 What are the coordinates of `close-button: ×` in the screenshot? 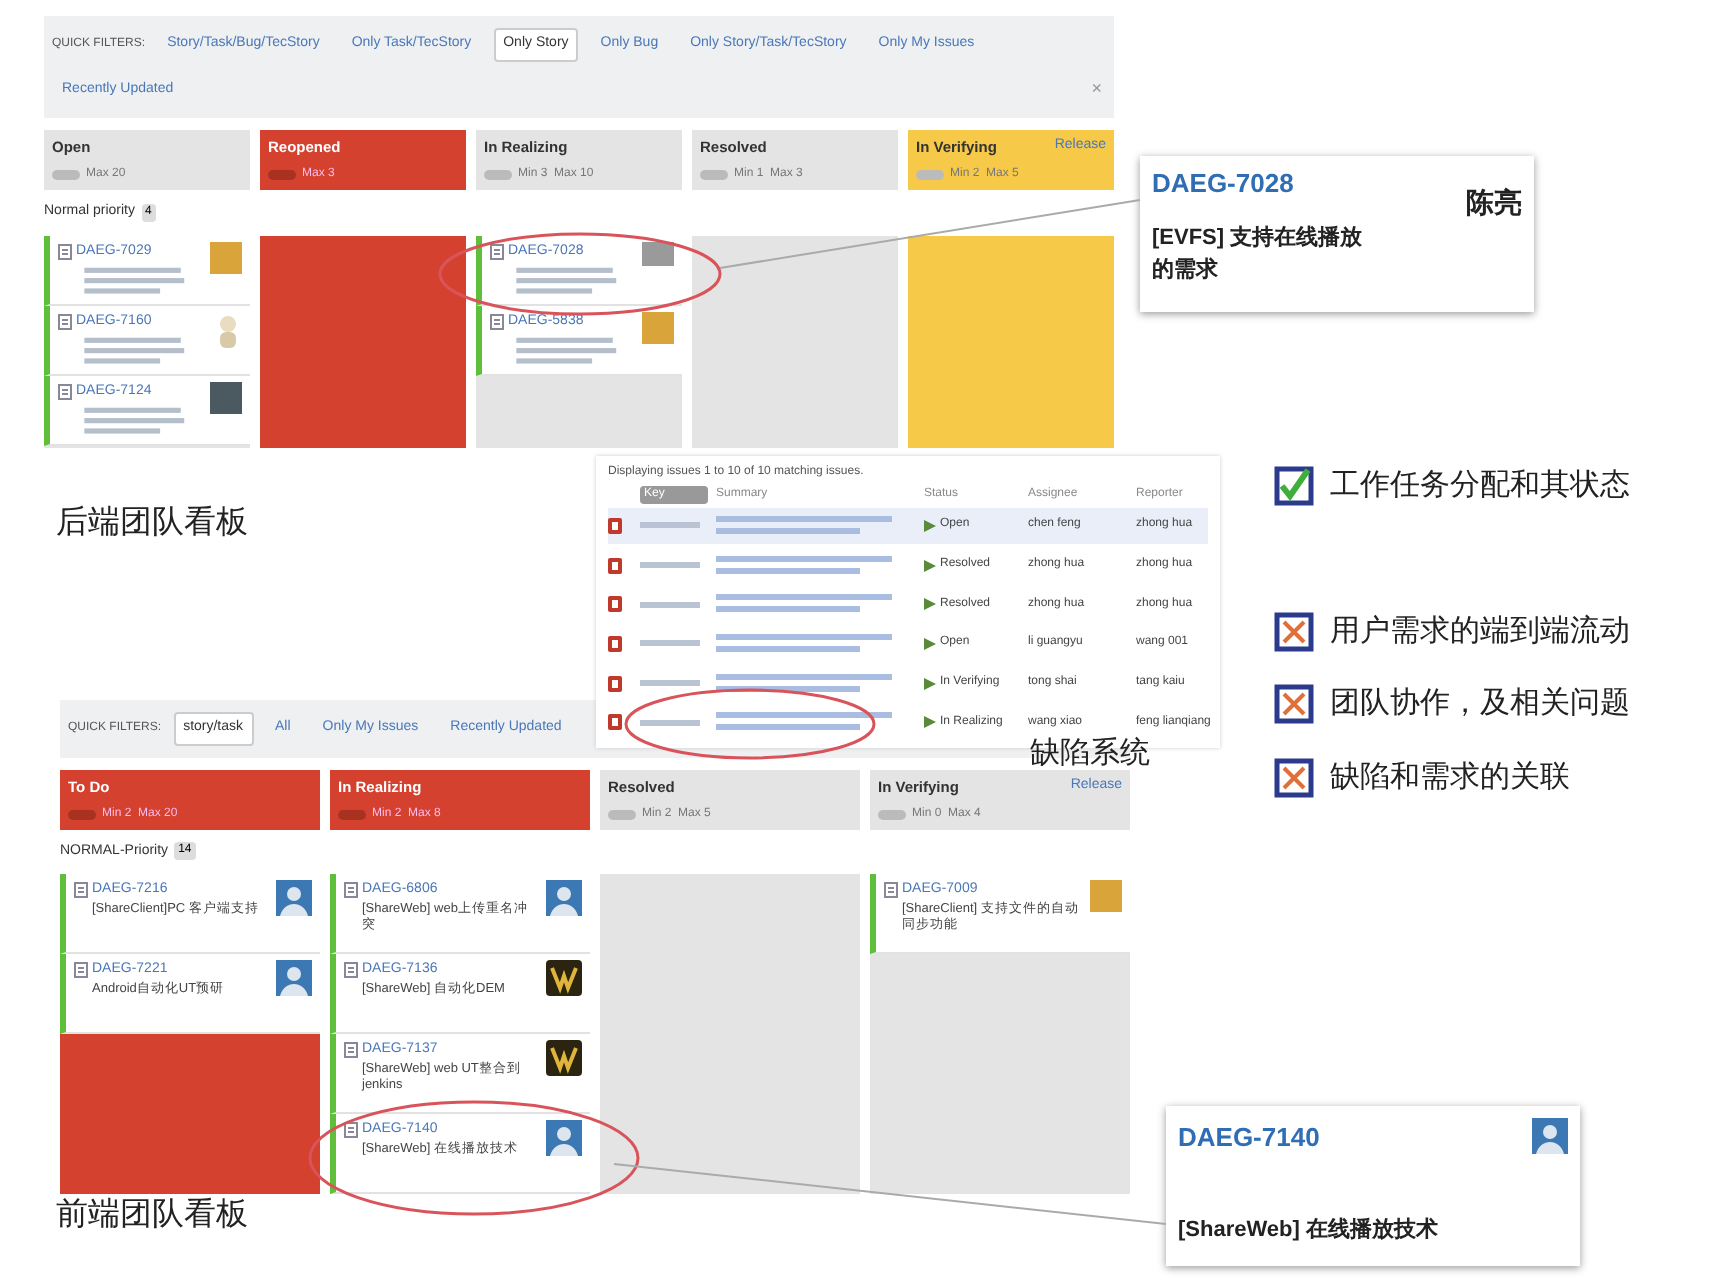 It's located at (1096, 89).